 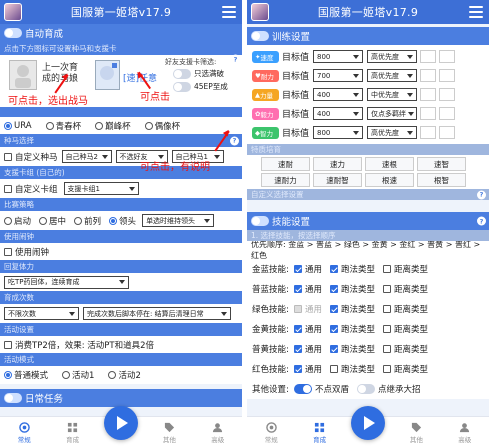 I want to click on race-option: 前列, so click(x=87, y=221).